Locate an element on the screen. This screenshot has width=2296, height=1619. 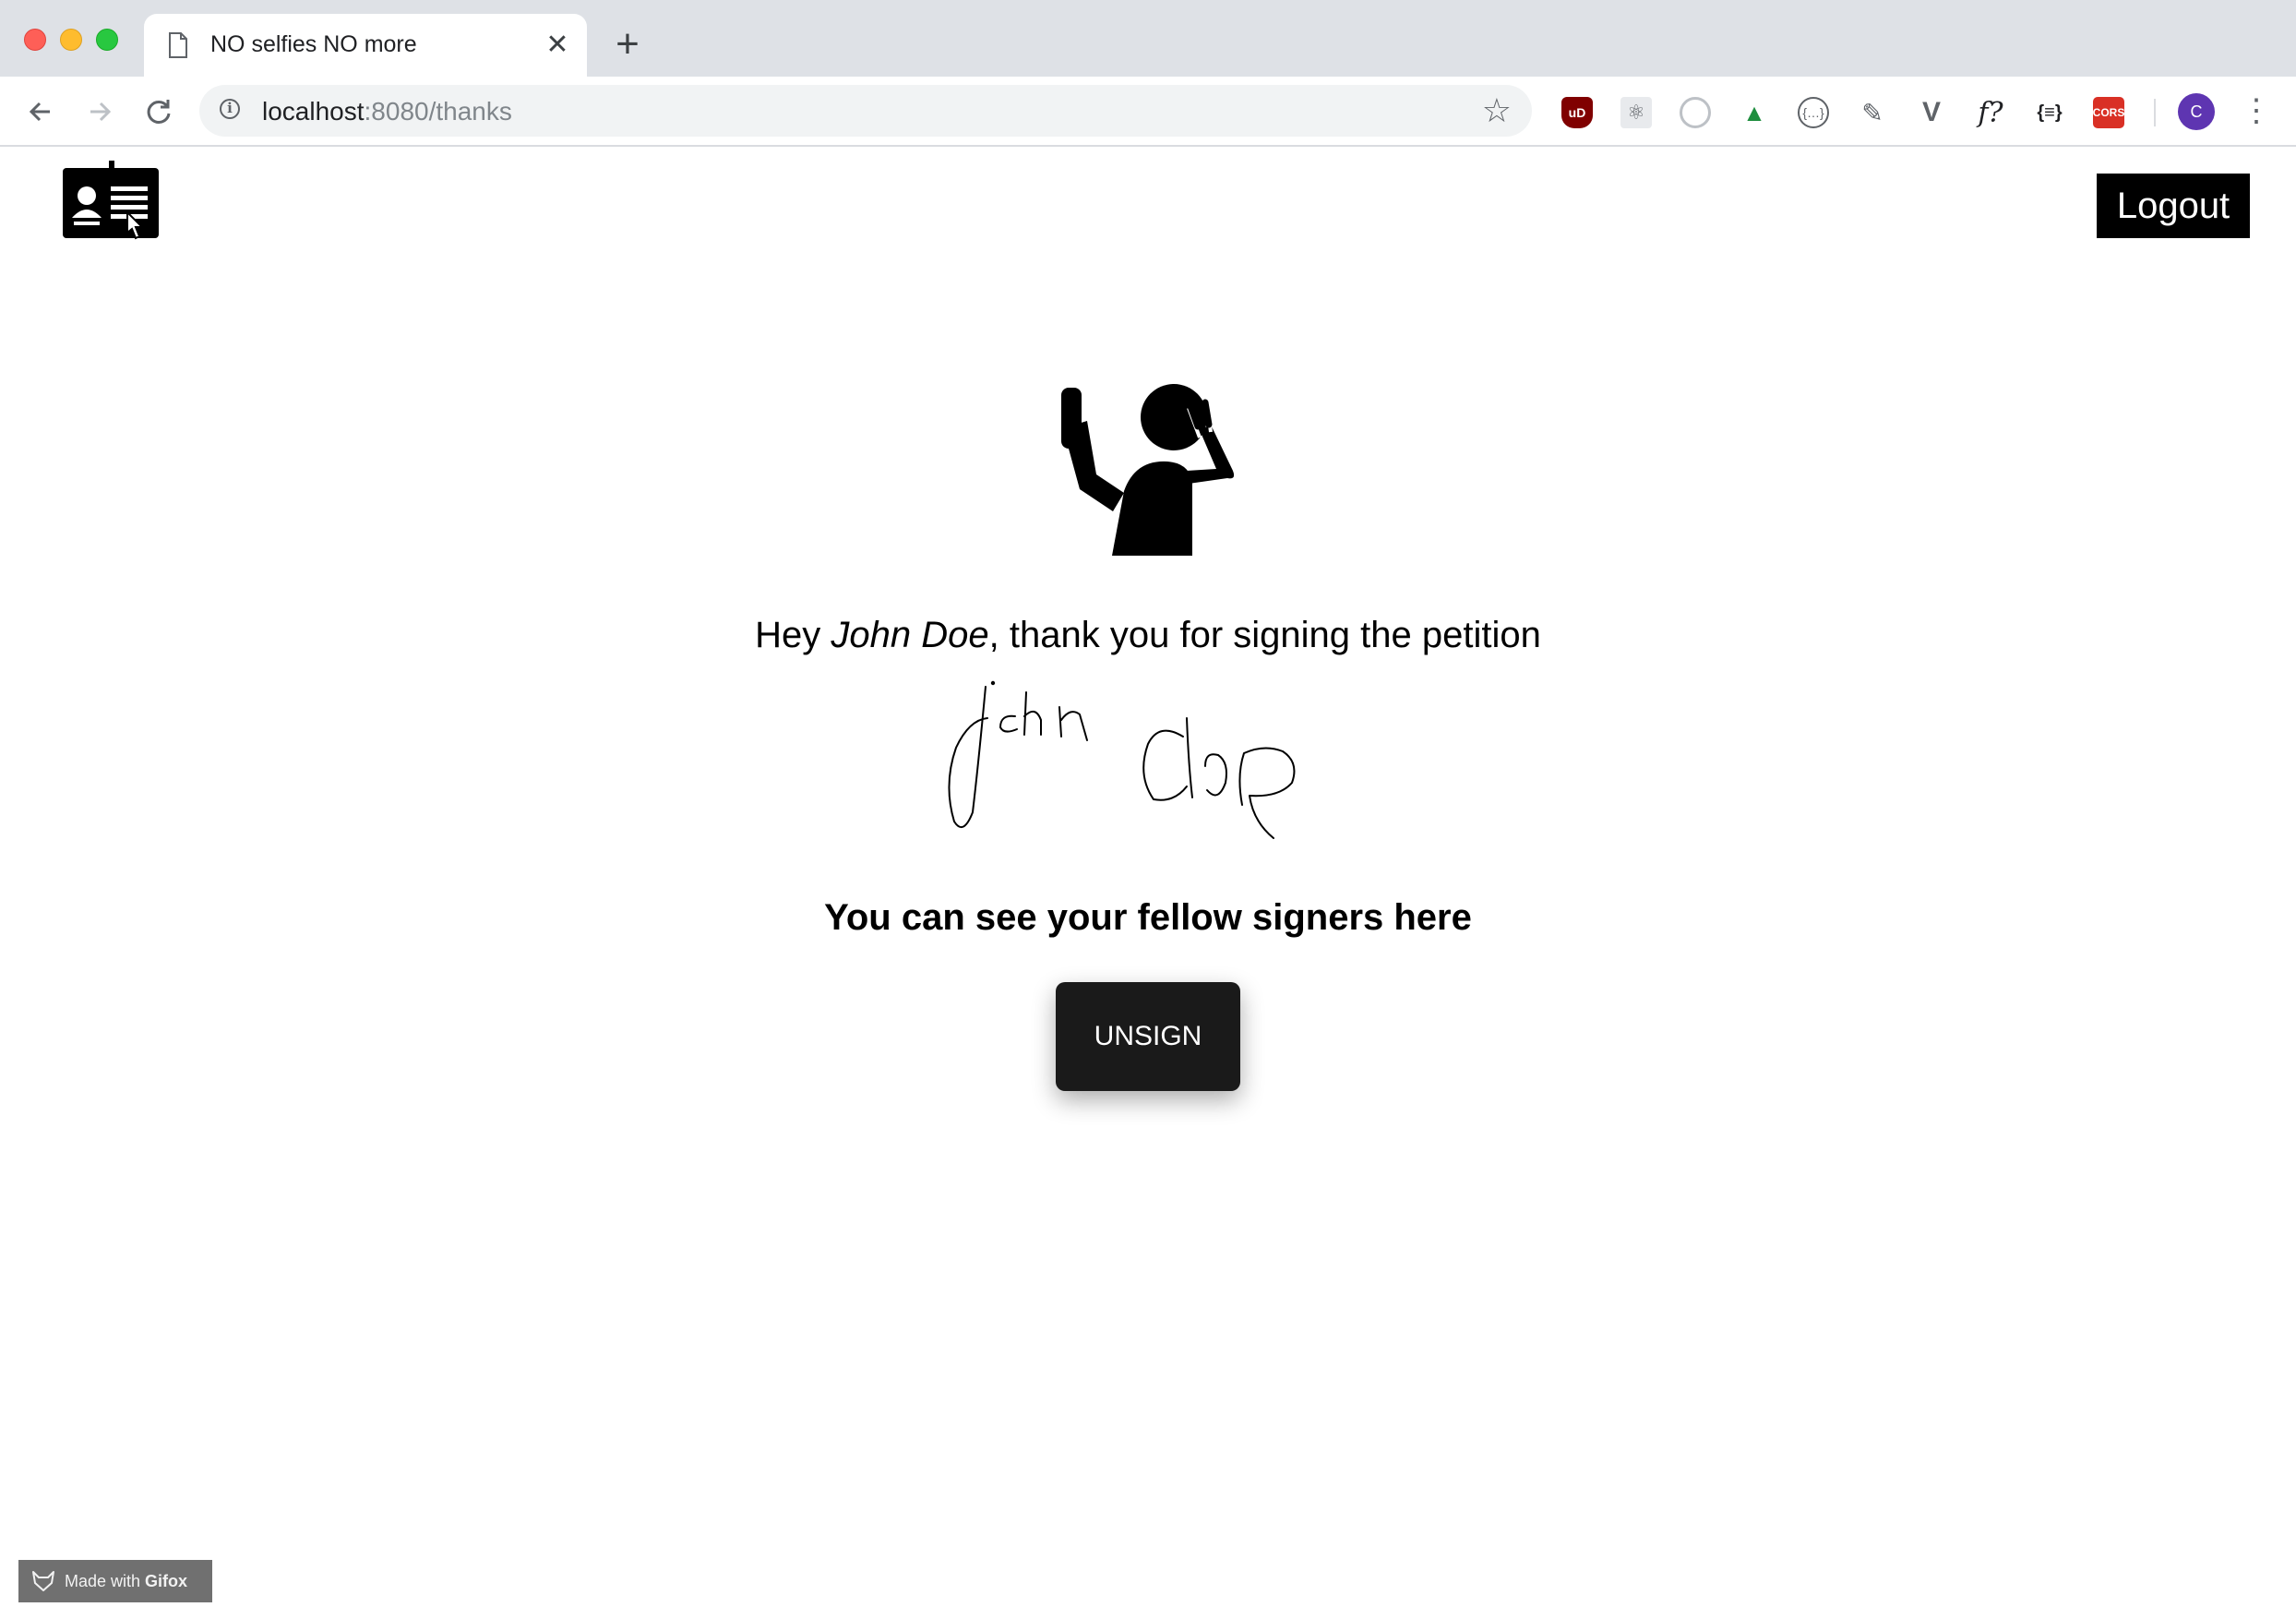
vue-devtools-extension-icon: V is located at coordinates (1931, 113).